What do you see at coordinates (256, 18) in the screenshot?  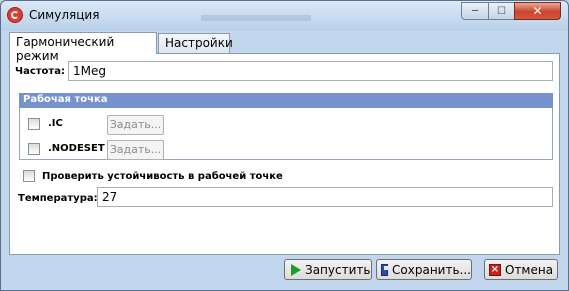 I see `background-window-caption` at bounding box center [256, 18].